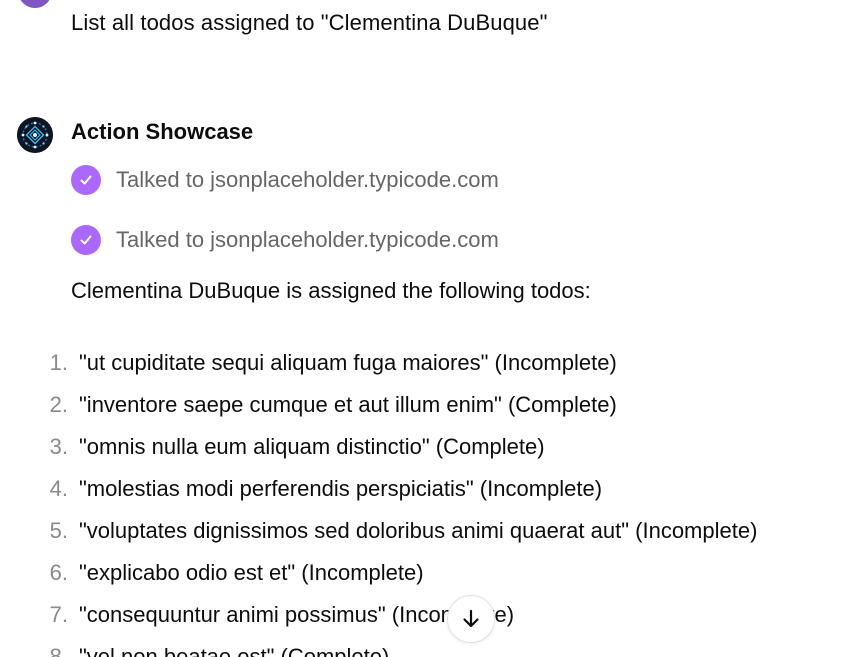 This screenshot has height=657, width=860. Describe the element at coordinates (58, 446) in the screenshot. I see `list-number: 3.` at that location.